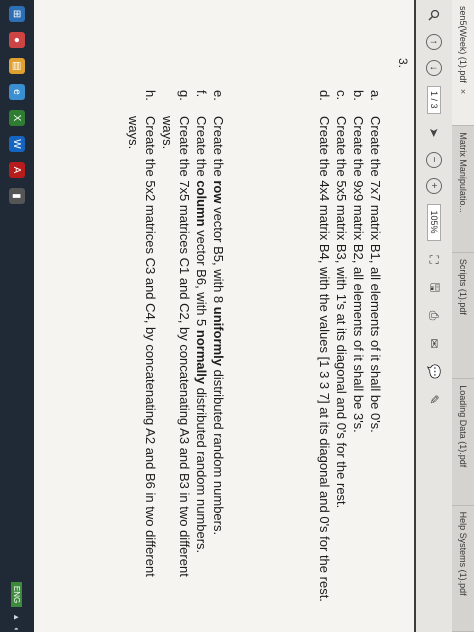 Image resolution: width=474 pixels, height=632 pixels. I want to click on start-icon: ⊞, so click(17, 14).